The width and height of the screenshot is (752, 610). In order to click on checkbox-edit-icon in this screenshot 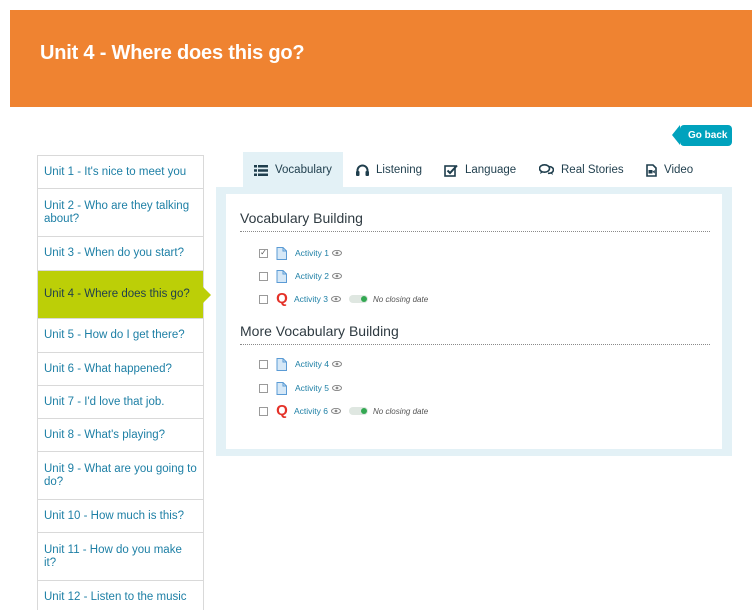, I will do `click(451, 170)`.